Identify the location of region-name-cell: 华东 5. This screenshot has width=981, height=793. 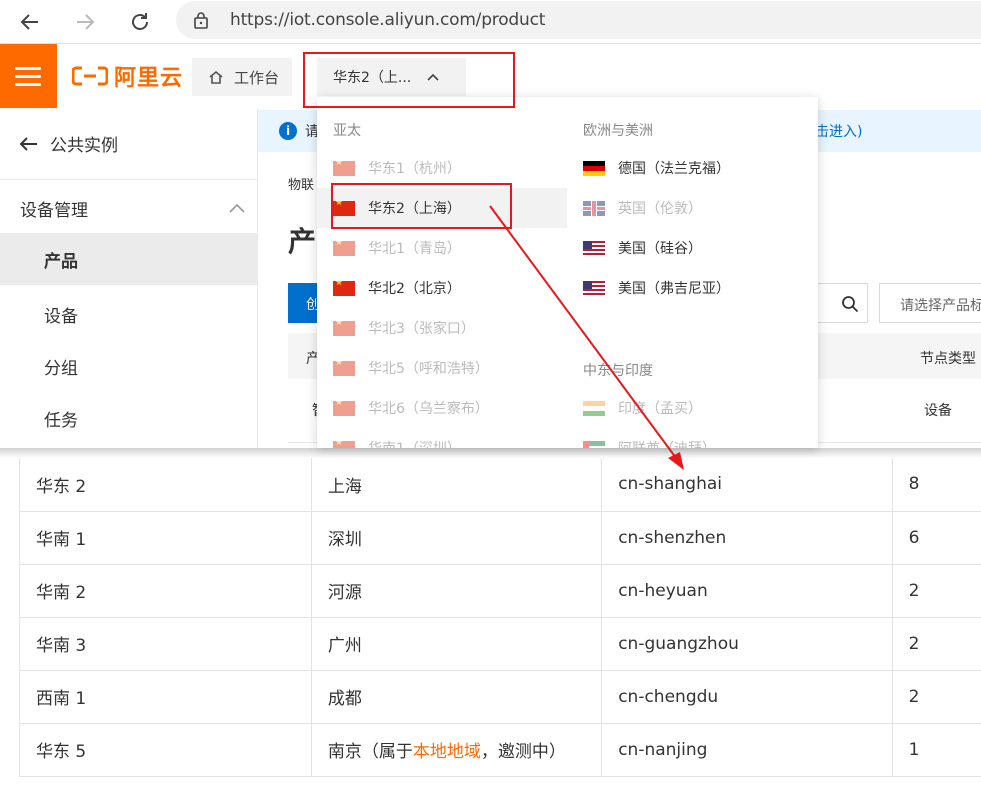
(165, 749).